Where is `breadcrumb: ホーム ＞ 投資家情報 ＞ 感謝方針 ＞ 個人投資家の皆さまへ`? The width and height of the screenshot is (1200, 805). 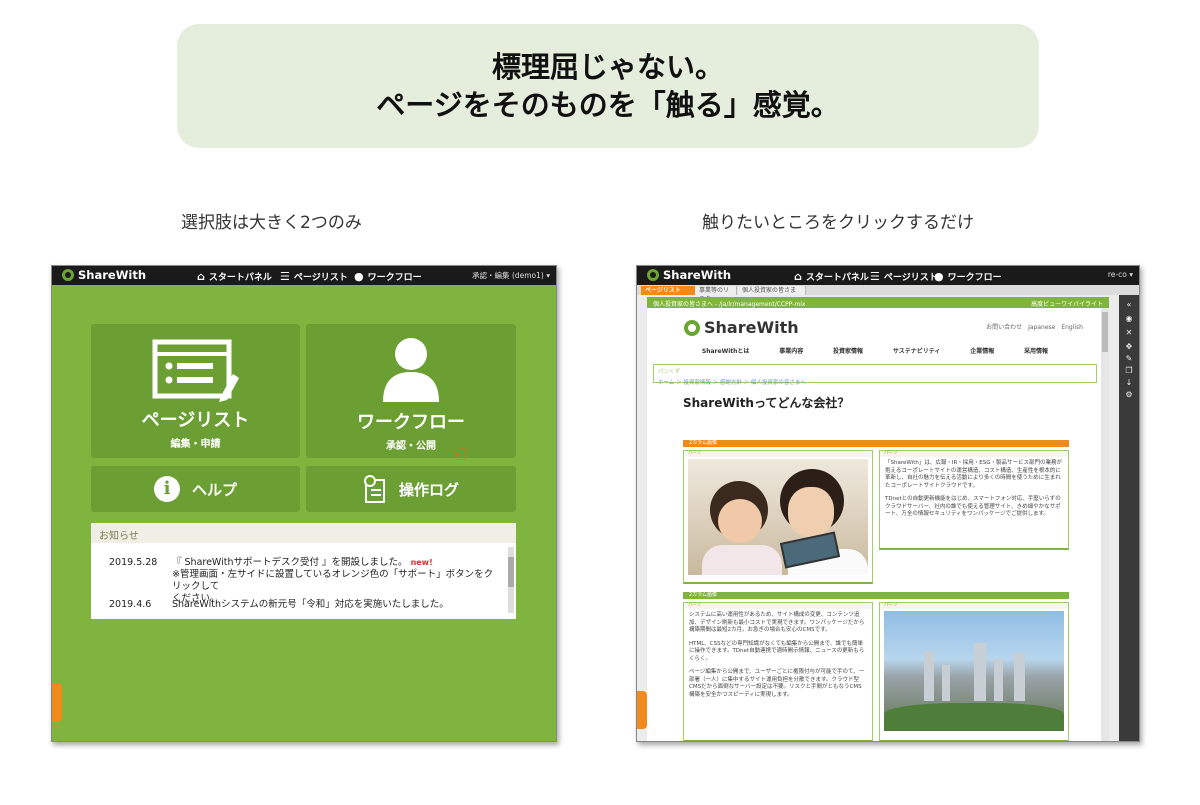
breadcrumb: ホーム ＞ 投資家情報 ＞ 感謝方針 ＞ 個人投資家の皆さまへ is located at coordinates (732, 383).